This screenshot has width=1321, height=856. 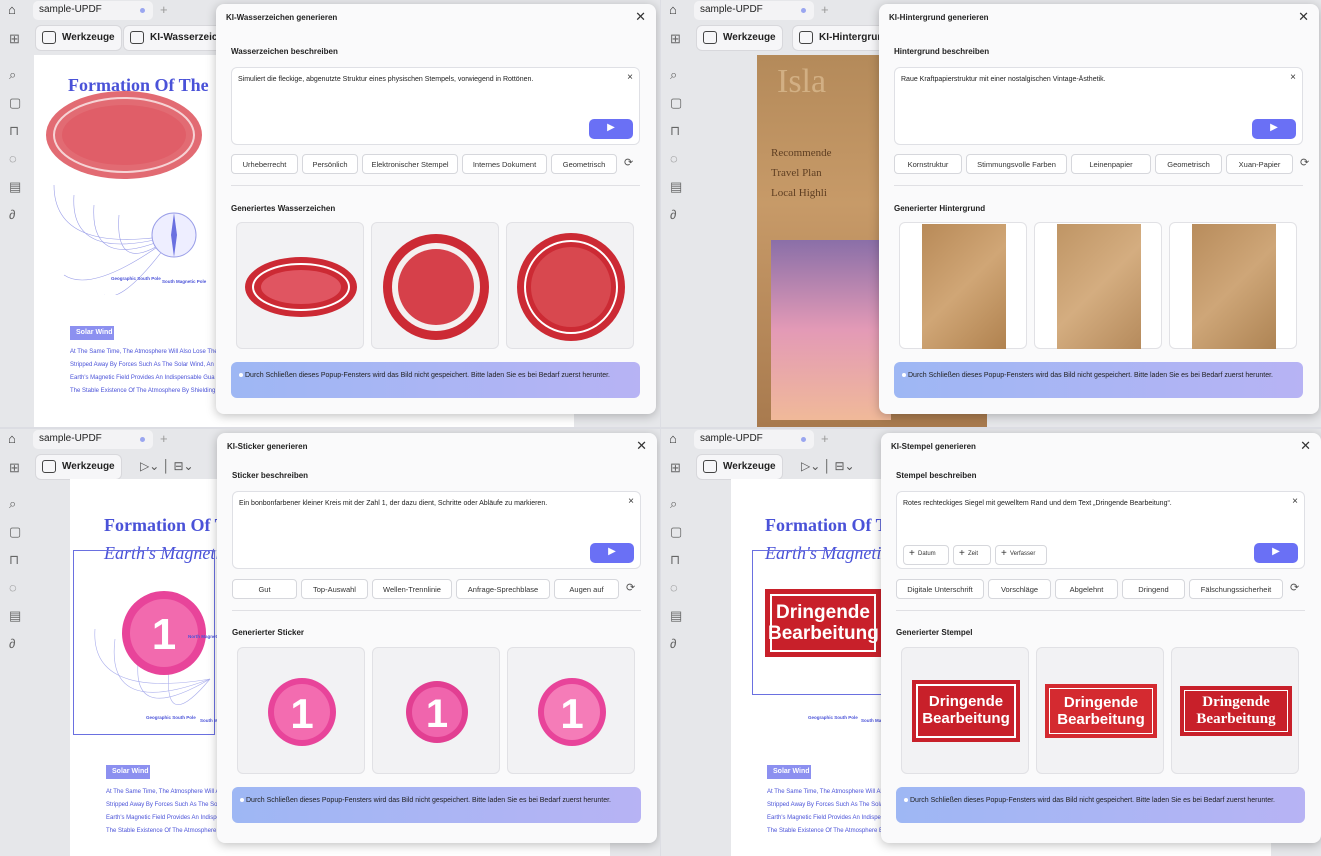 I want to click on insert-author-button: Verfasser, so click(x=1021, y=555).